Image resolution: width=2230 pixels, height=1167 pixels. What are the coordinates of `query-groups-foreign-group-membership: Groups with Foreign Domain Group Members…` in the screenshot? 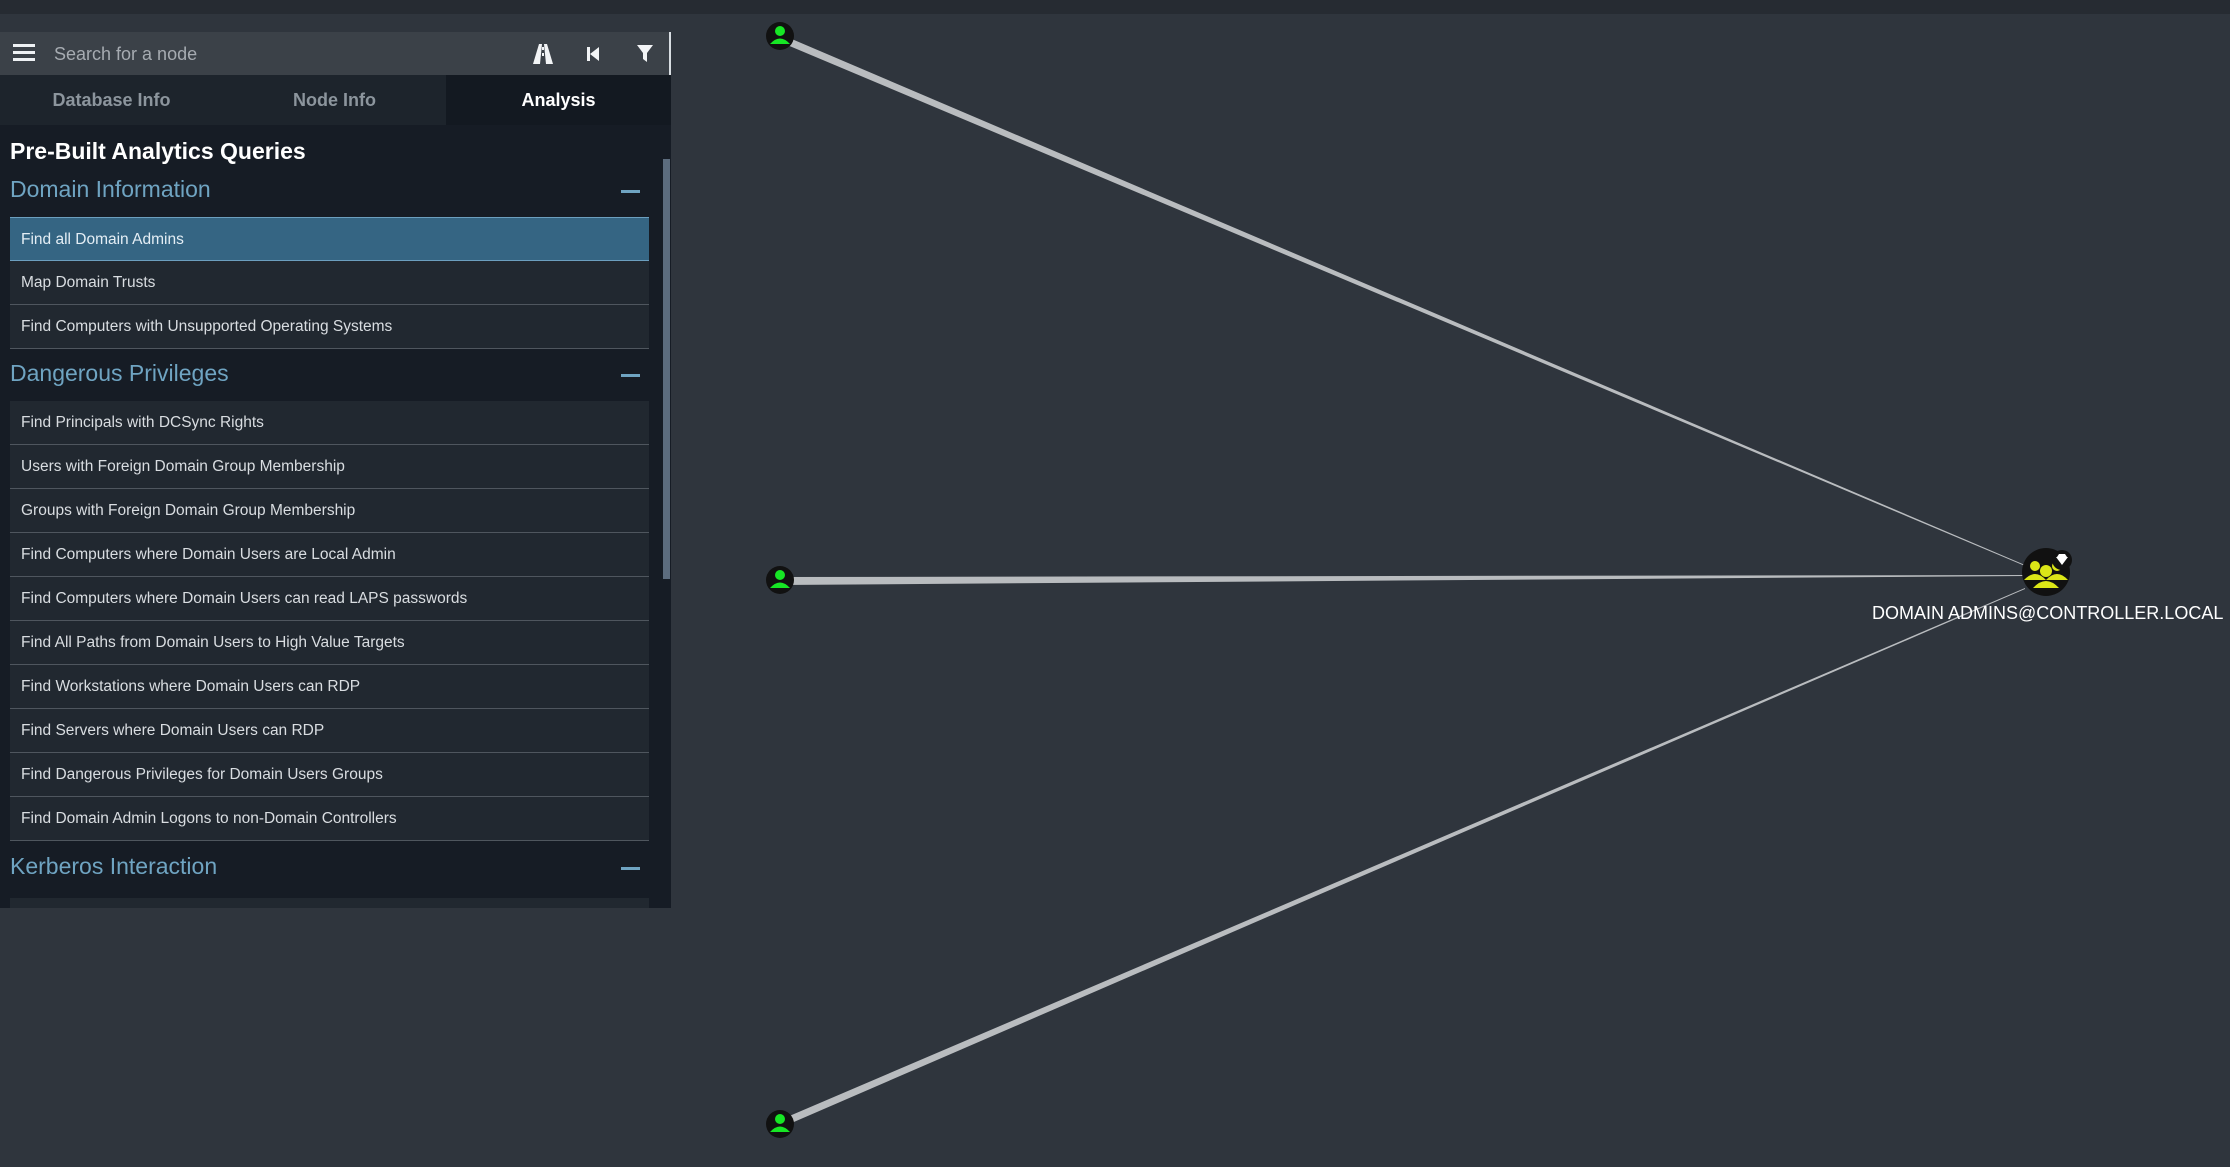 It's located at (329, 511).